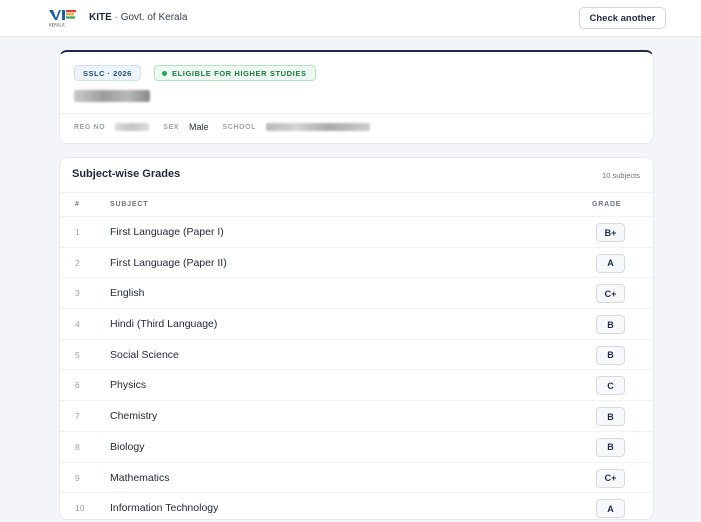 This screenshot has width=701, height=522. I want to click on brand-name: KITE, so click(100, 17).